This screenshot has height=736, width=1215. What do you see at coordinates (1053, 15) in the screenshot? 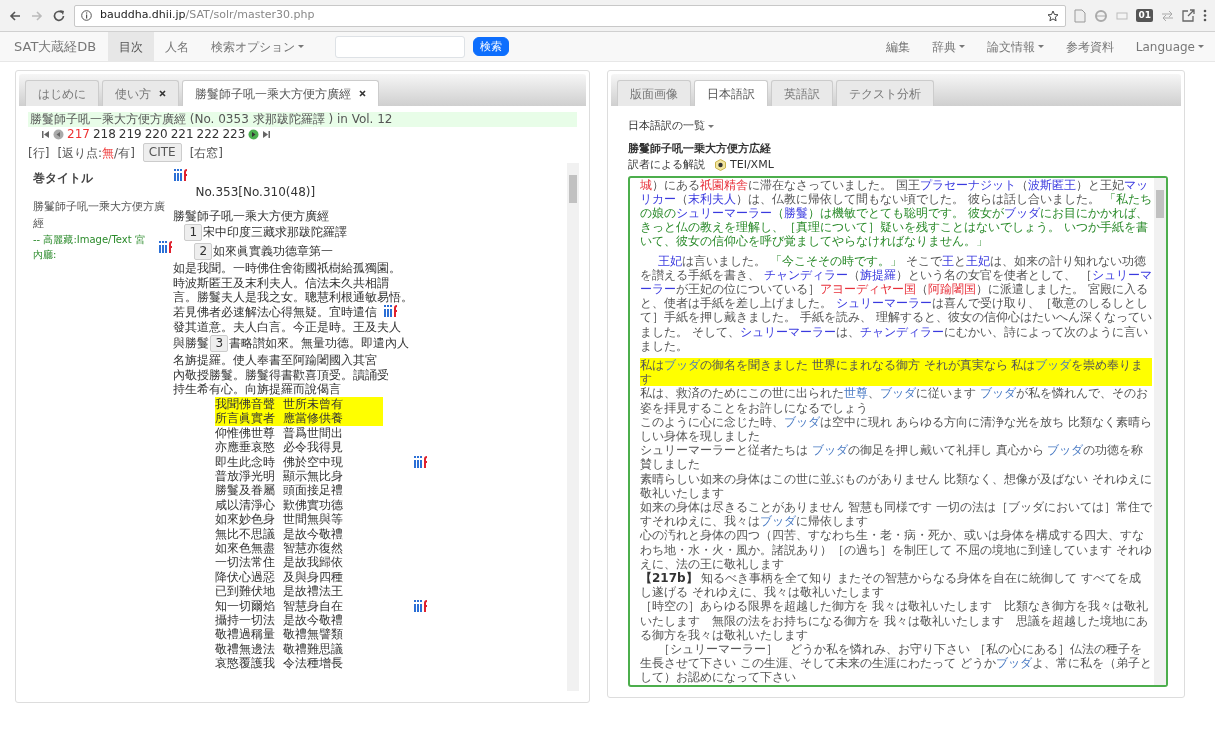
I see `star-icon` at bounding box center [1053, 15].